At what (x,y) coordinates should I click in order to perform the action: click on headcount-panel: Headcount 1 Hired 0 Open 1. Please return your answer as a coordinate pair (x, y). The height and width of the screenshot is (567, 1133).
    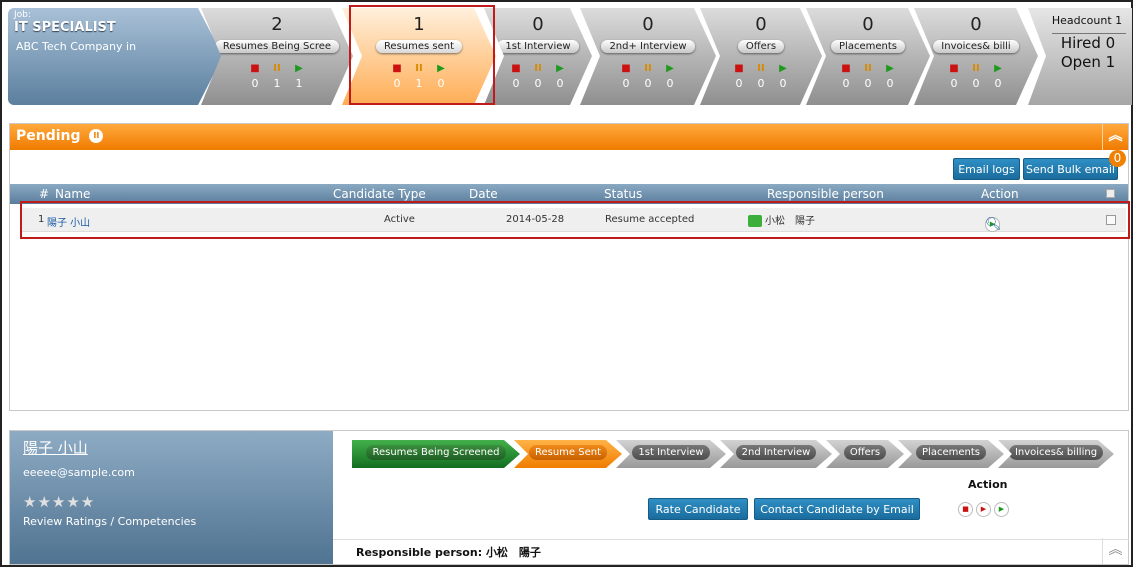
    Looking at the image, I should click on (1080, 56).